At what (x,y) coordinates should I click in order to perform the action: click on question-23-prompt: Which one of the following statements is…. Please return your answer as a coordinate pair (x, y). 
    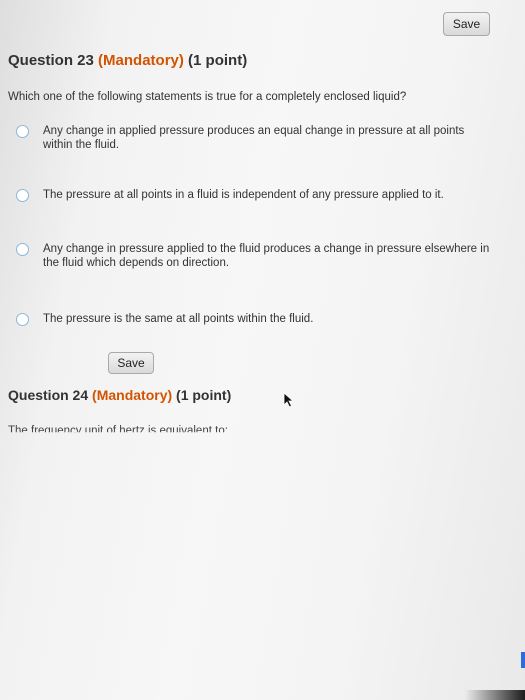
    Looking at the image, I should click on (207, 97).